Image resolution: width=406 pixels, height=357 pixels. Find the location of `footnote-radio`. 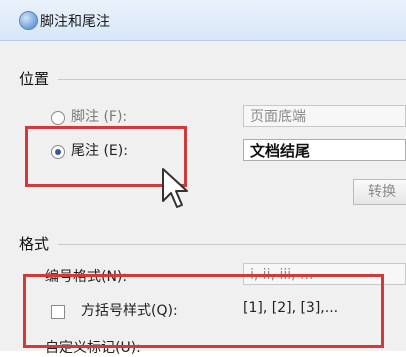

footnote-radio is located at coordinates (58, 118).